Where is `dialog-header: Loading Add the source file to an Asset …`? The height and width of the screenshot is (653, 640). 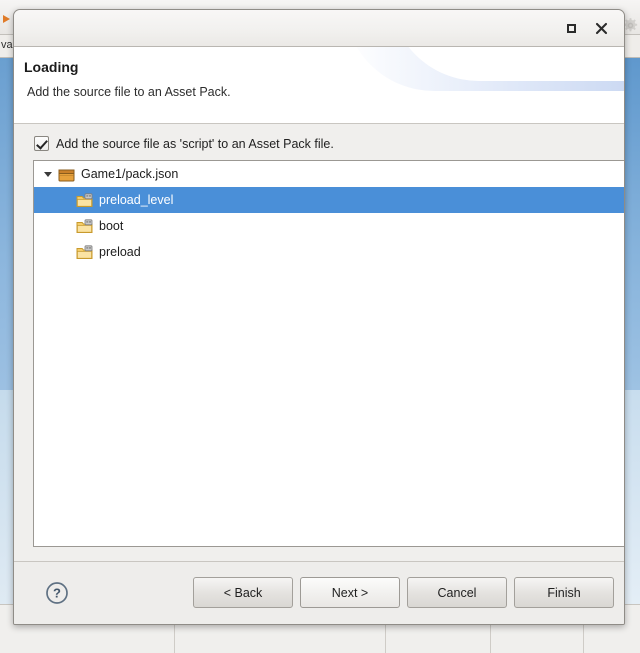
dialog-header: Loading Add the source file to an Asset … is located at coordinates (319, 85).